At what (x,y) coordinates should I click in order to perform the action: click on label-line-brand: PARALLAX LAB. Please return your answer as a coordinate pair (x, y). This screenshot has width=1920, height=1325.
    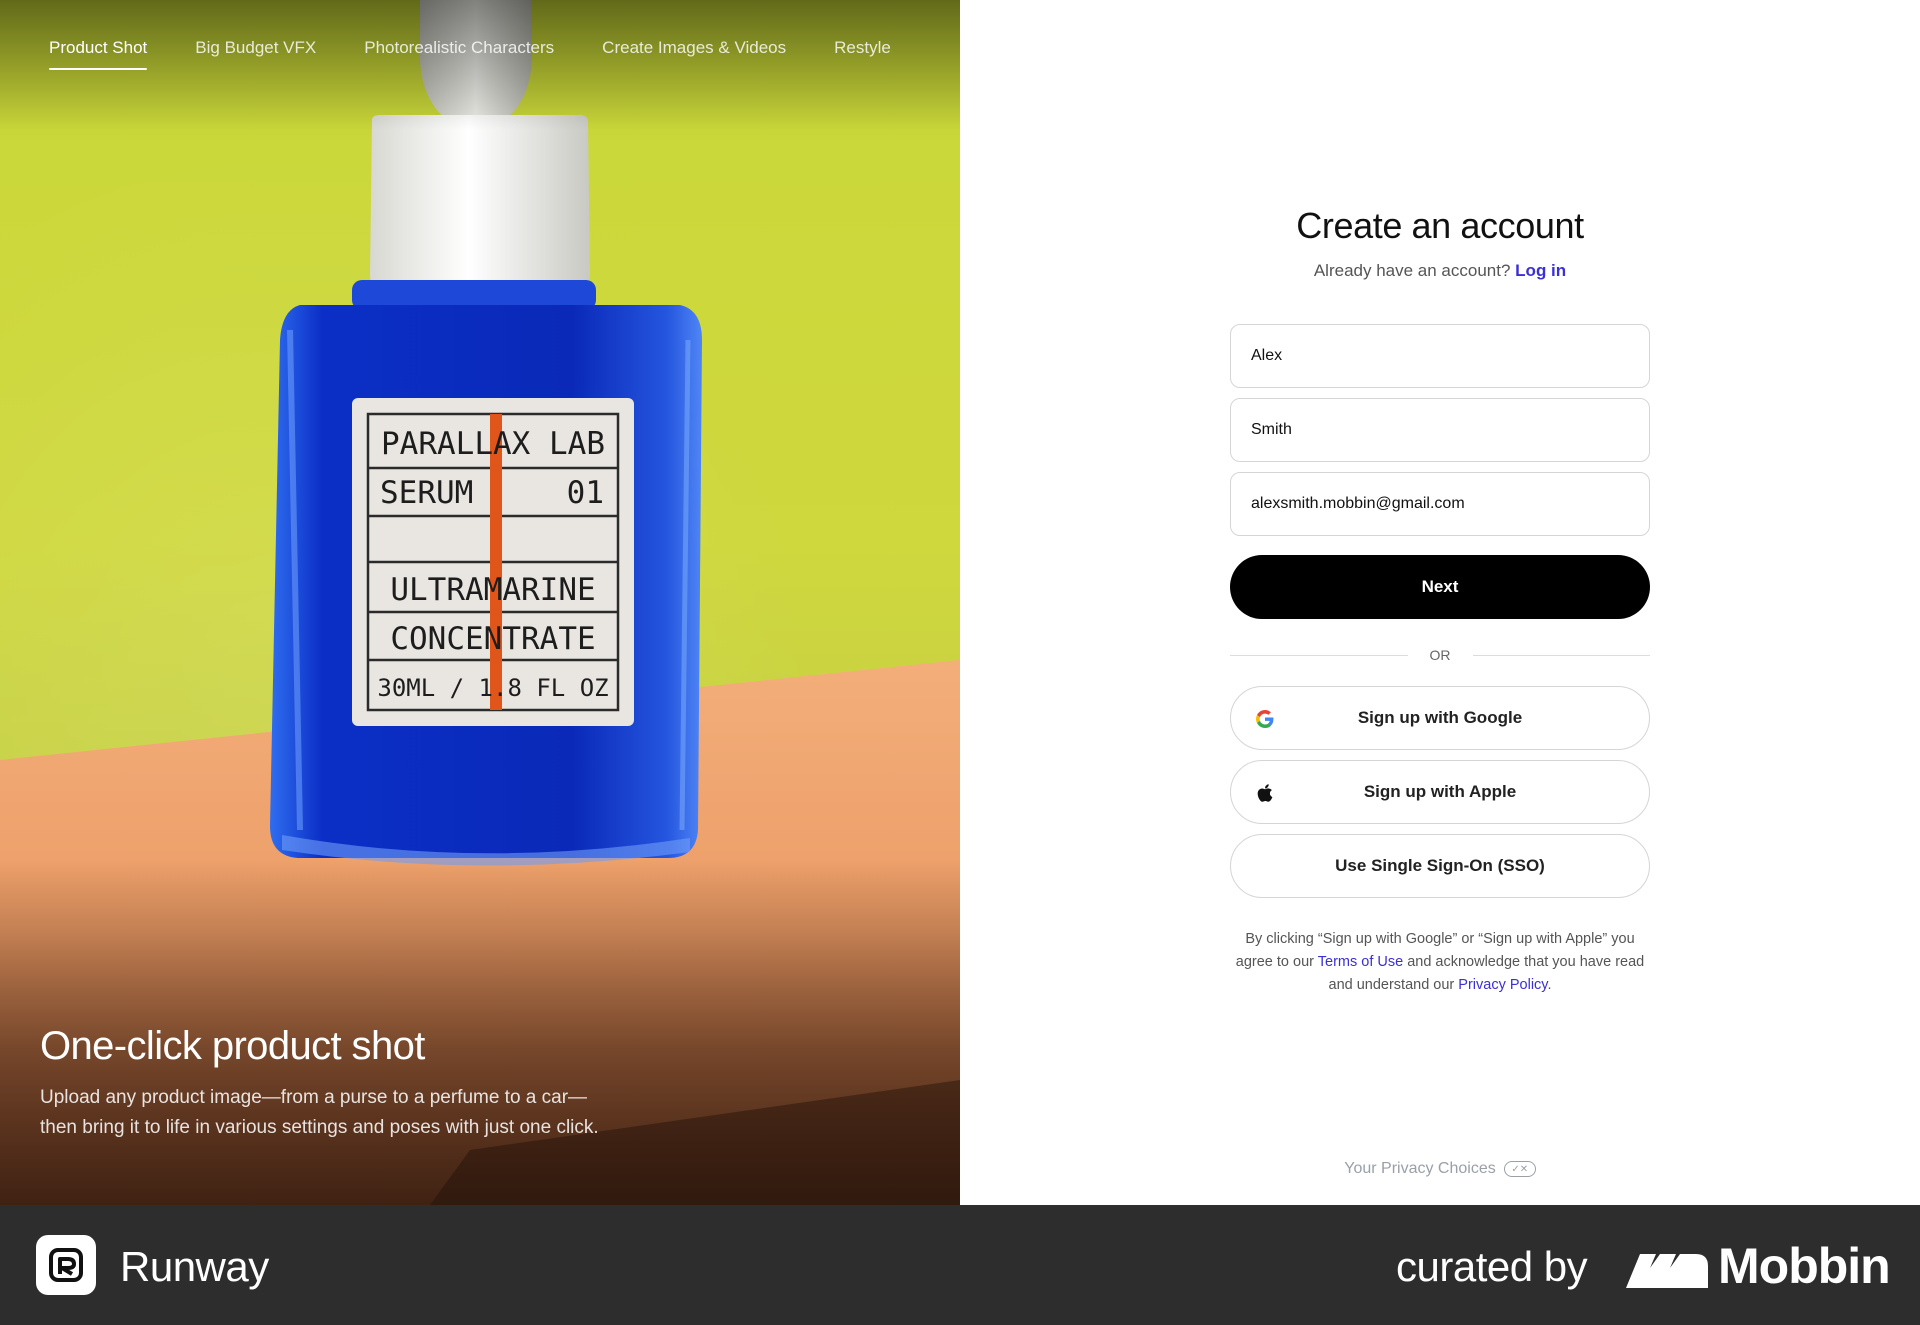
    Looking at the image, I should click on (493, 444).